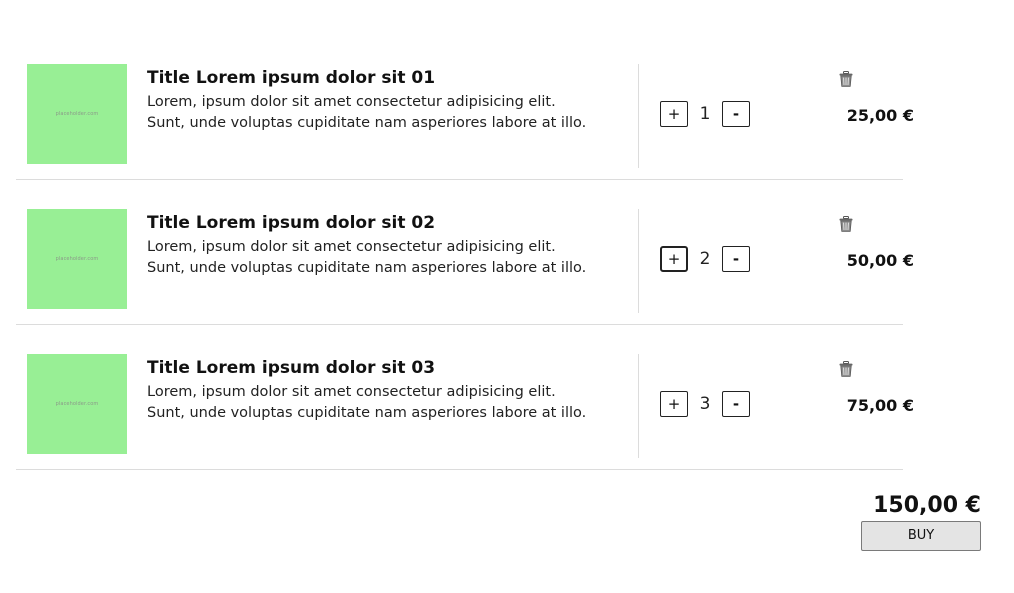  I want to click on item-price: 50,00 €, so click(880, 260).